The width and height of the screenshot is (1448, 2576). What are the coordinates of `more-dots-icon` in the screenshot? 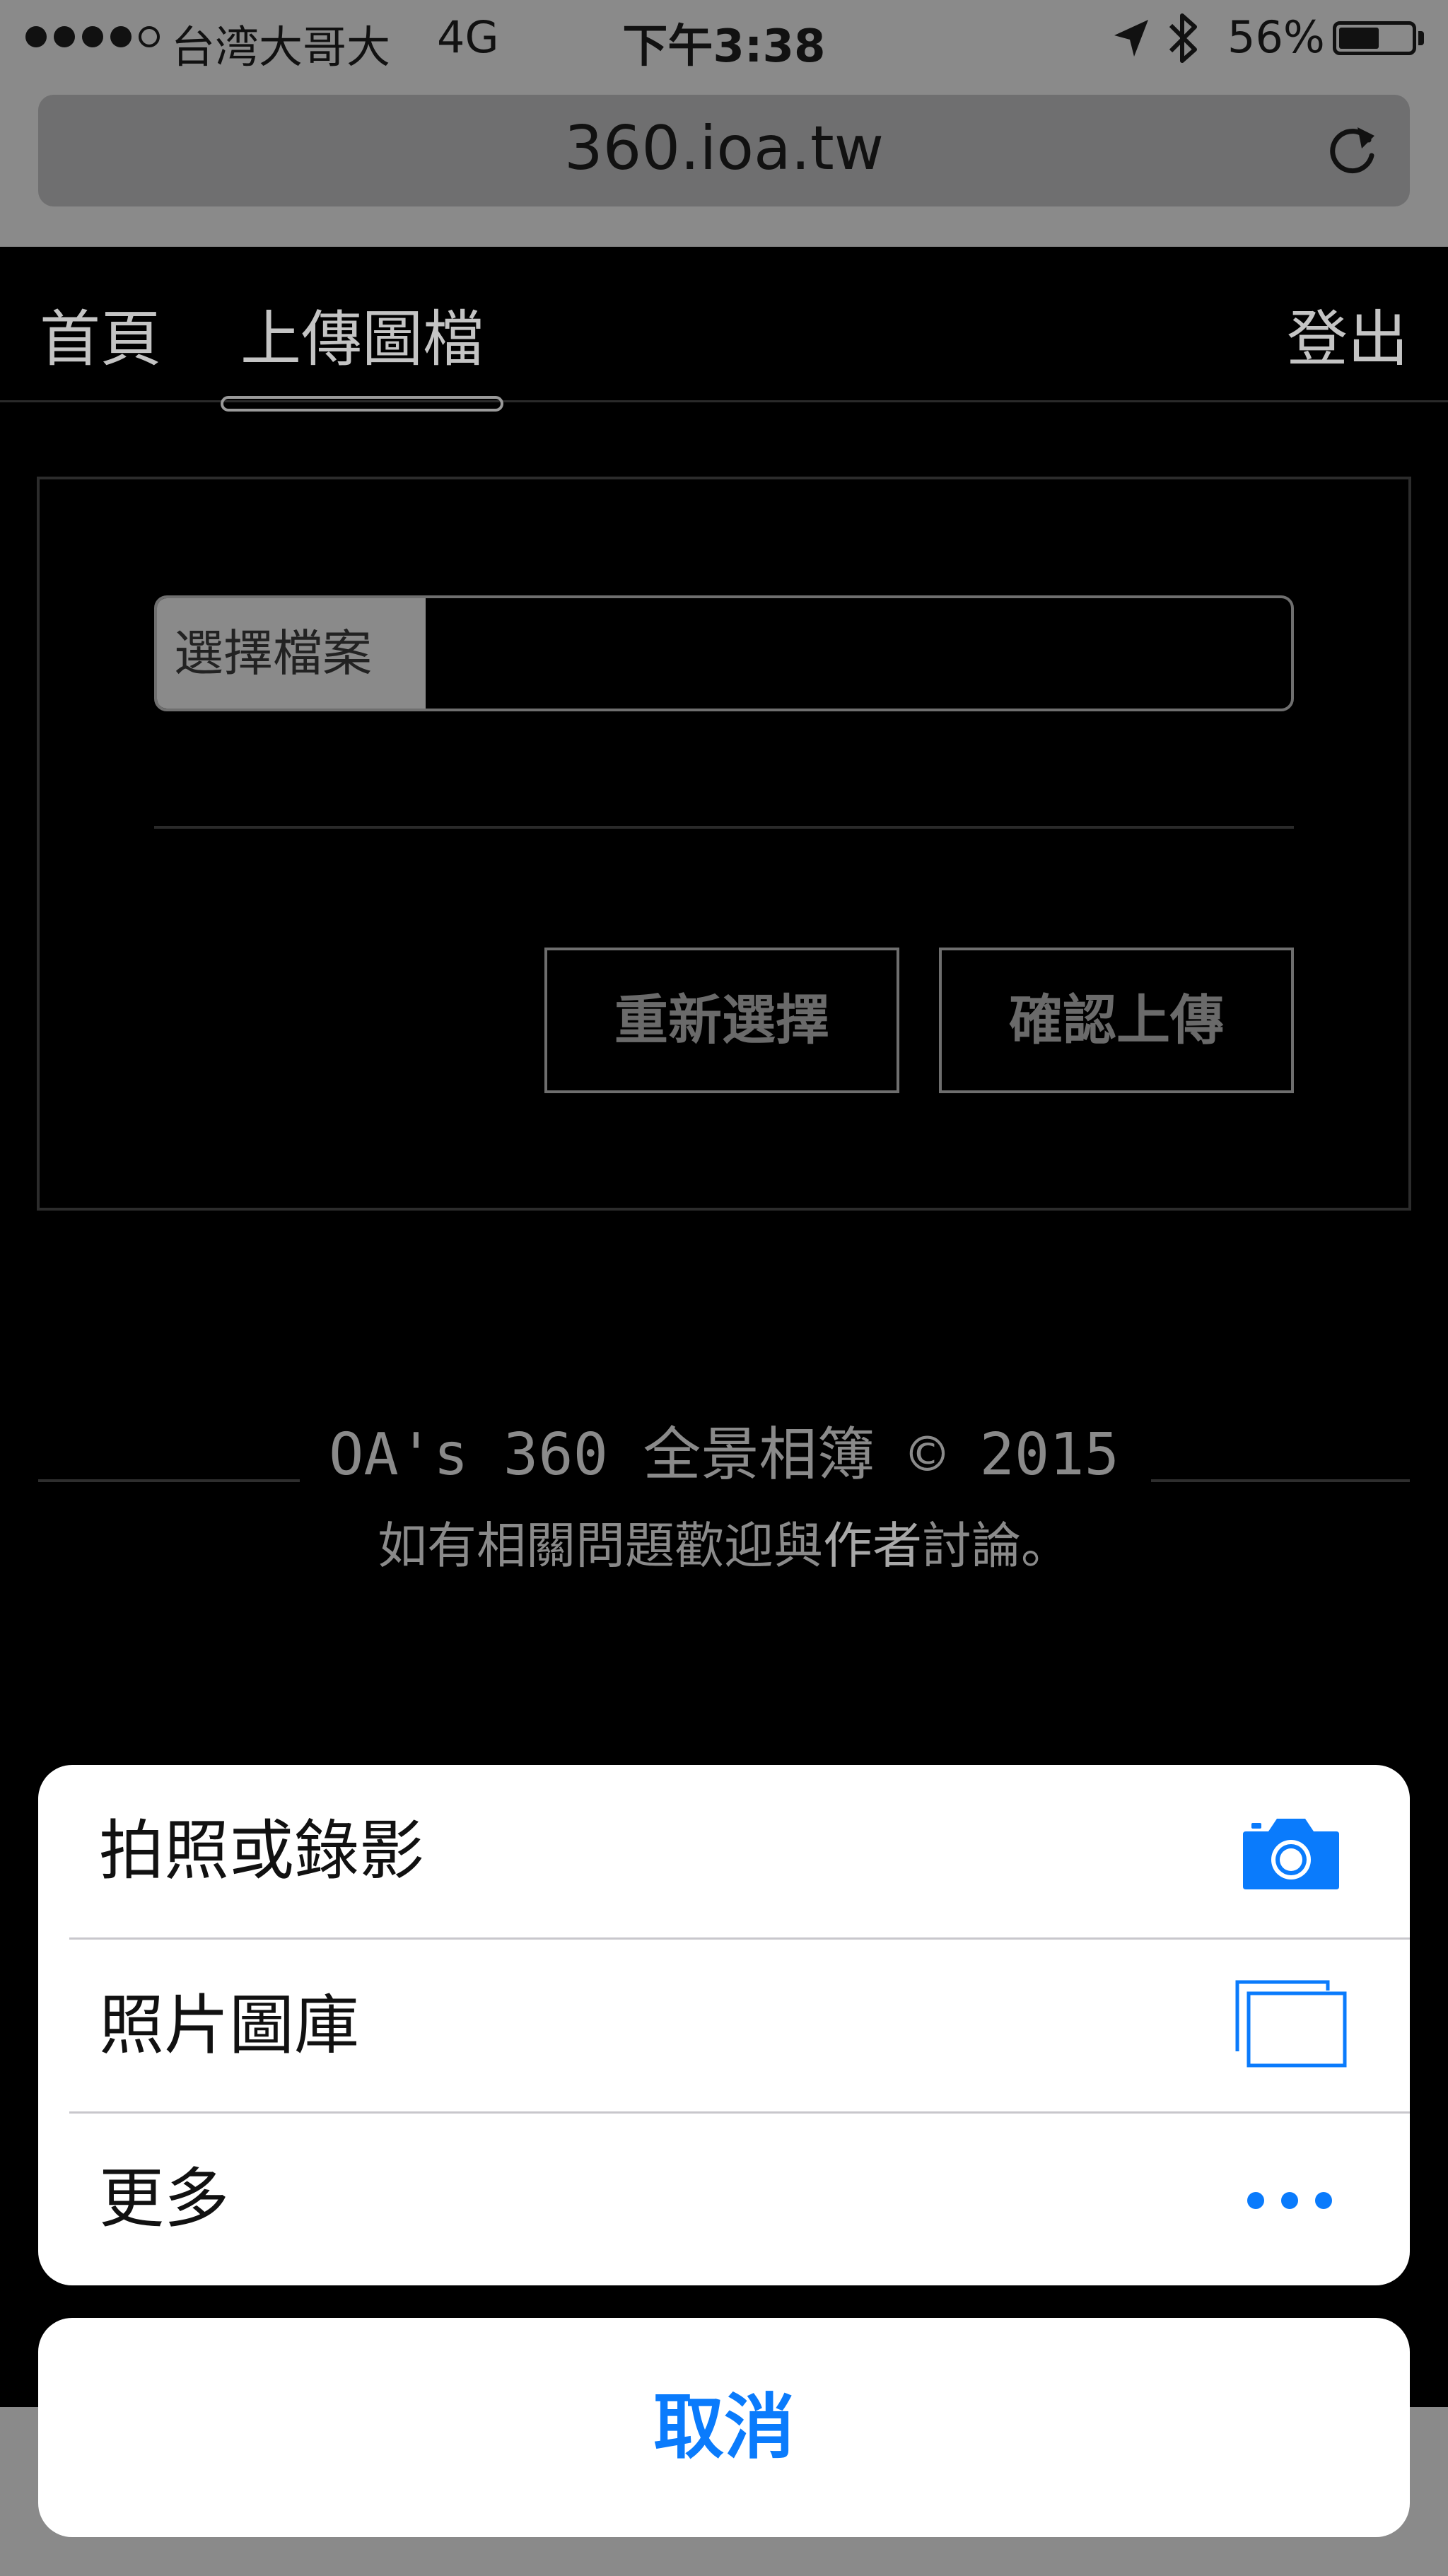 It's located at (1289, 2200).